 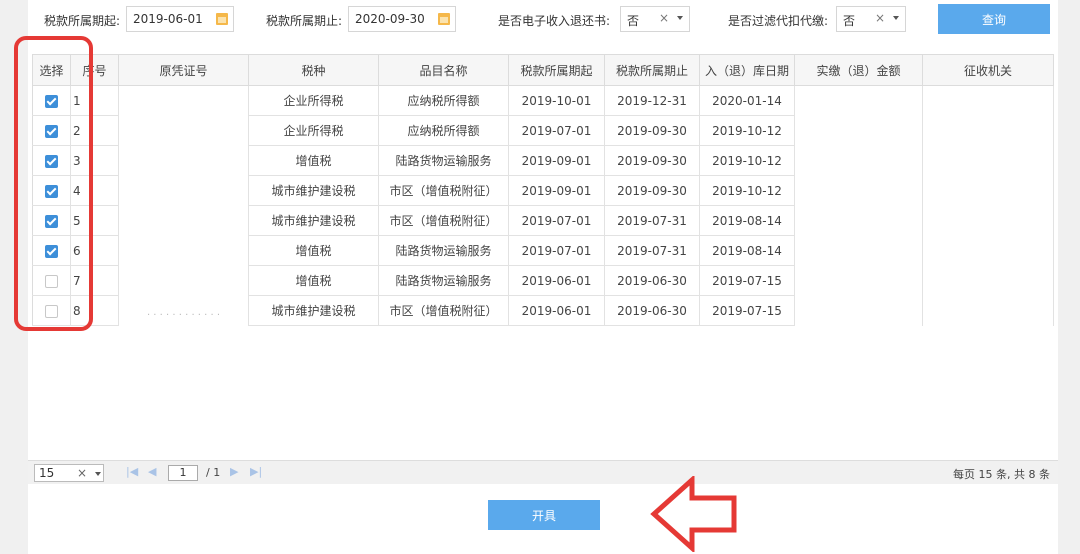 What do you see at coordinates (747, 250) in the screenshot?
I see `row-storage-date: 2019-08-14` at bounding box center [747, 250].